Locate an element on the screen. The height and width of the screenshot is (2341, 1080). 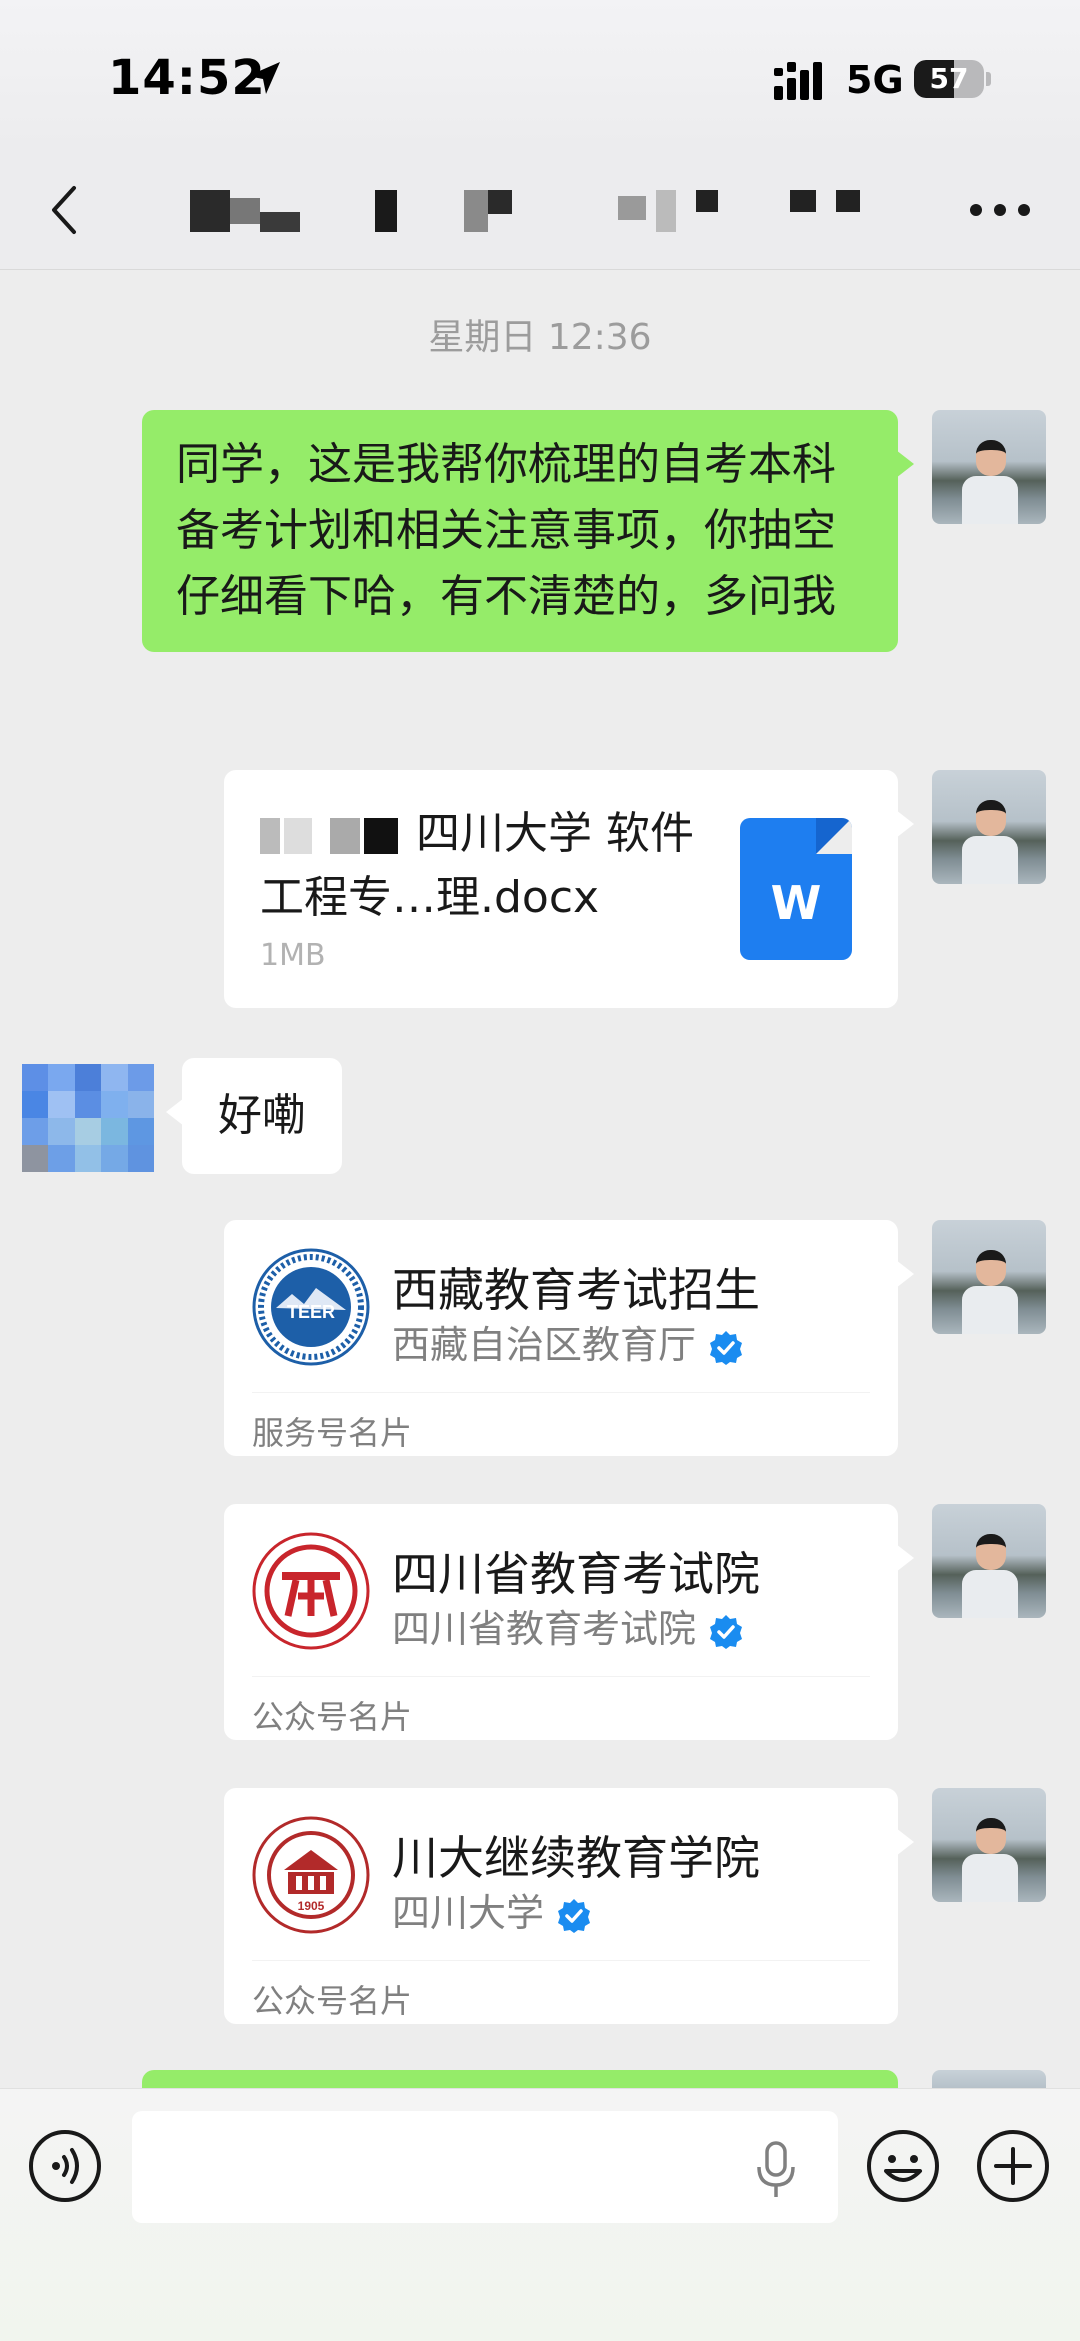
contact-card-2: 四川省教育考试院 四川省教育考试院 公众号名片 is located at coordinates (569, 1622).